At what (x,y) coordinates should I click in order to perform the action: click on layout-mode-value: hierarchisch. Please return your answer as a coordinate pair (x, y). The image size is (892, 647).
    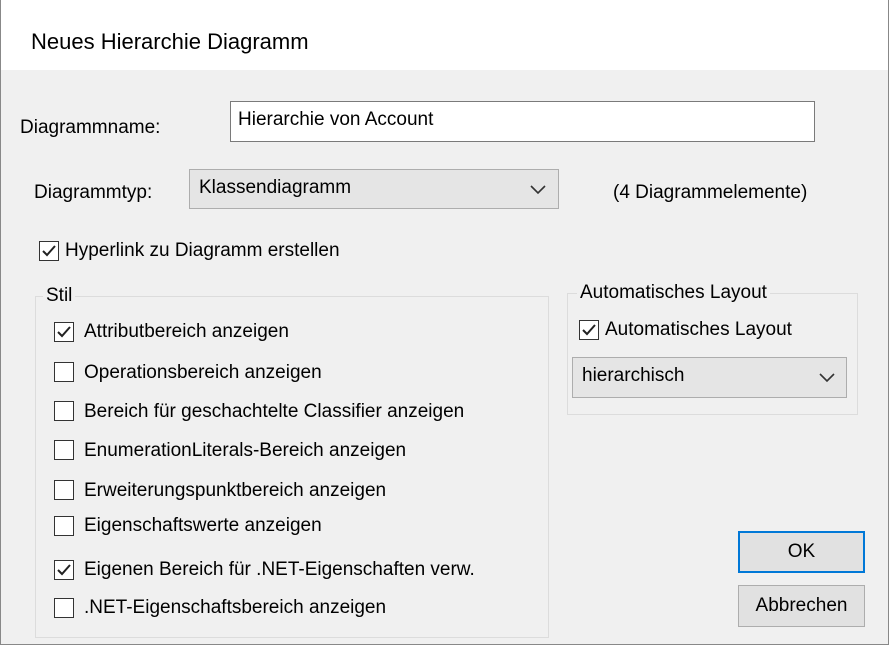
    Looking at the image, I should click on (633, 375).